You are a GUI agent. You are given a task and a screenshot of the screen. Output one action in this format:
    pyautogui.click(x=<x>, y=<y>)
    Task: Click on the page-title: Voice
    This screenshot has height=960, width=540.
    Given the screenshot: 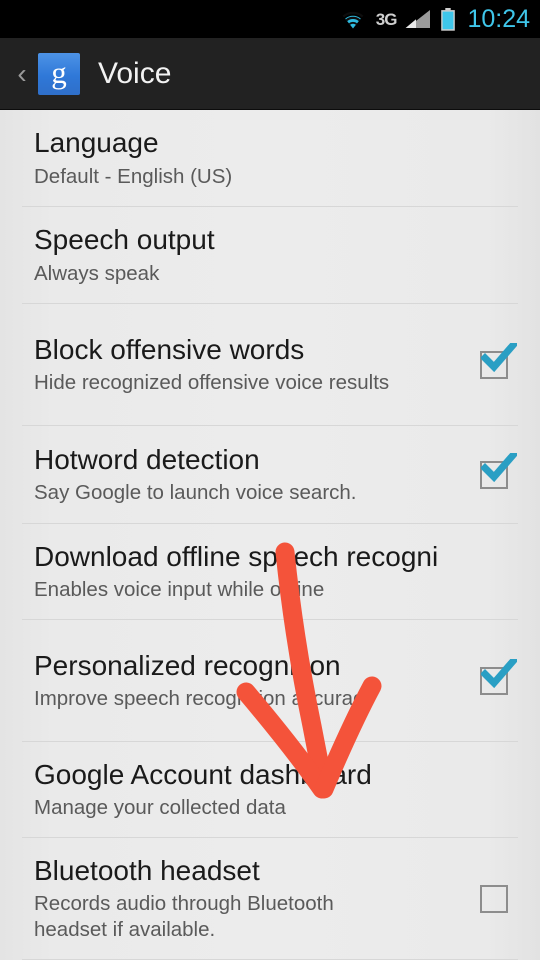 What is the action you would take?
    pyautogui.click(x=135, y=73)
    